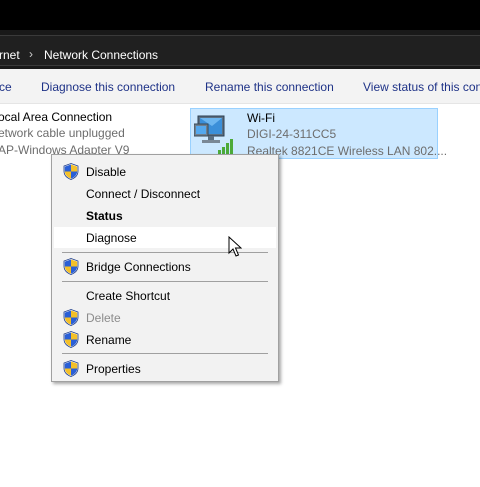 This screenshot has width=480, height=487. What do you see at coordinates (10, 55) in the screenshot?
I see `breadcrumb-item-internet: rnet` at bounding box center [10, 55].